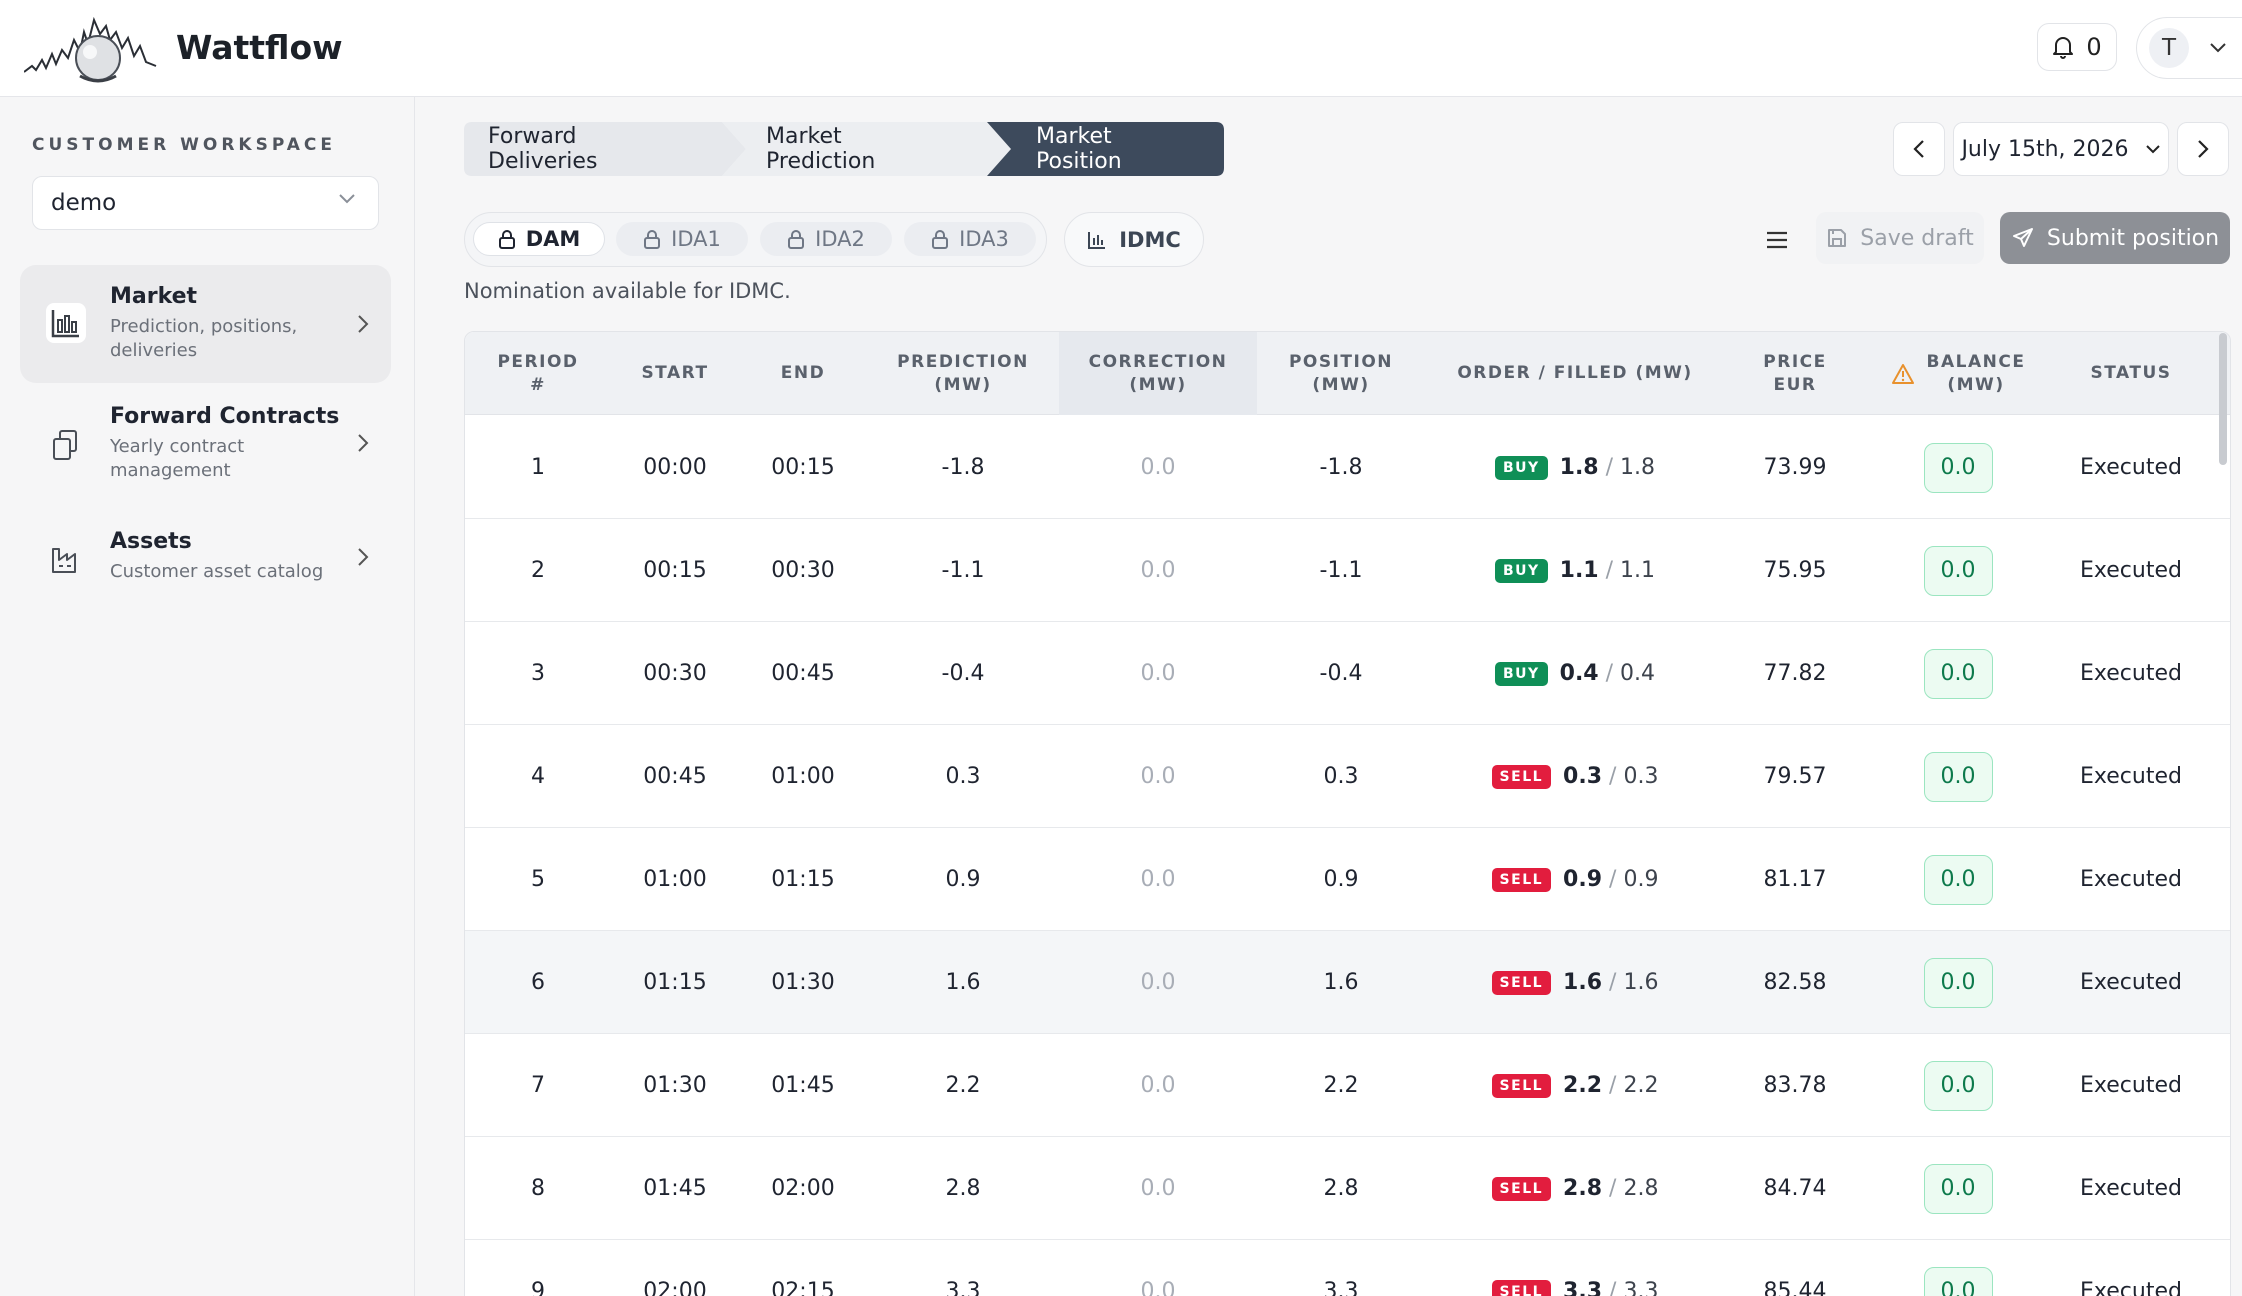 The width and height of the screenshot is (2242, 1296). I want to click on tab-label: IDMC, so click(1150, 239).